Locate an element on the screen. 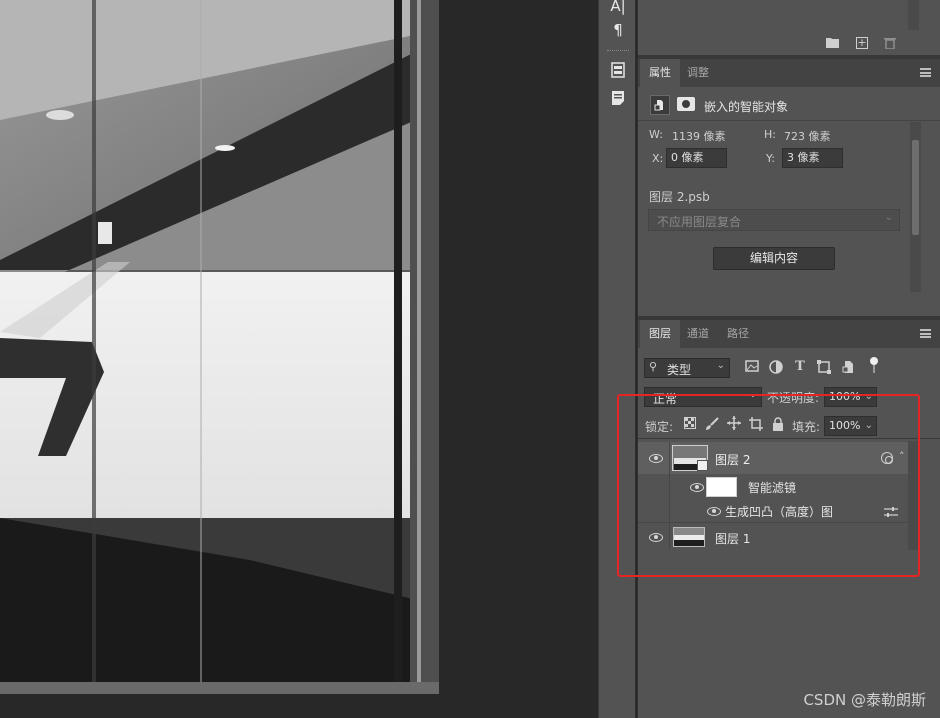  tab-paths: 路径 is located at coordinates (738, 334).